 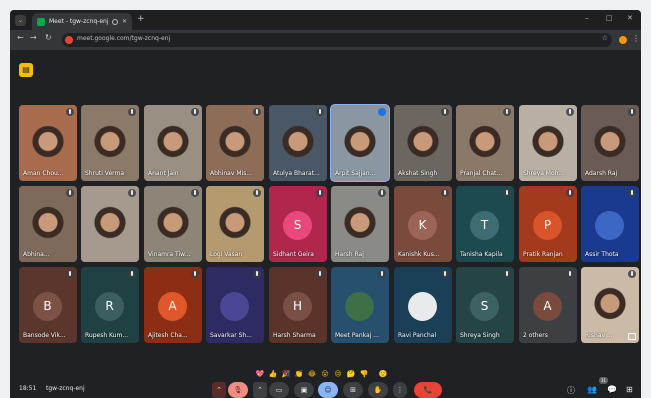 What do you see at coordinates (325, 20) in the screenshot?
I see `tab-bar: ⌄ Meet - tgw-zcnq-enj ✕ + – □ ✕` at bounding box center [325, 20].